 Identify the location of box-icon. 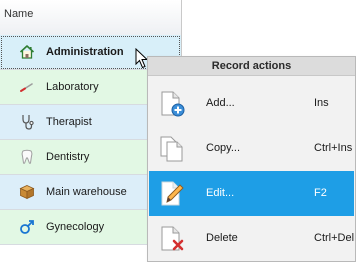
(27, 192).